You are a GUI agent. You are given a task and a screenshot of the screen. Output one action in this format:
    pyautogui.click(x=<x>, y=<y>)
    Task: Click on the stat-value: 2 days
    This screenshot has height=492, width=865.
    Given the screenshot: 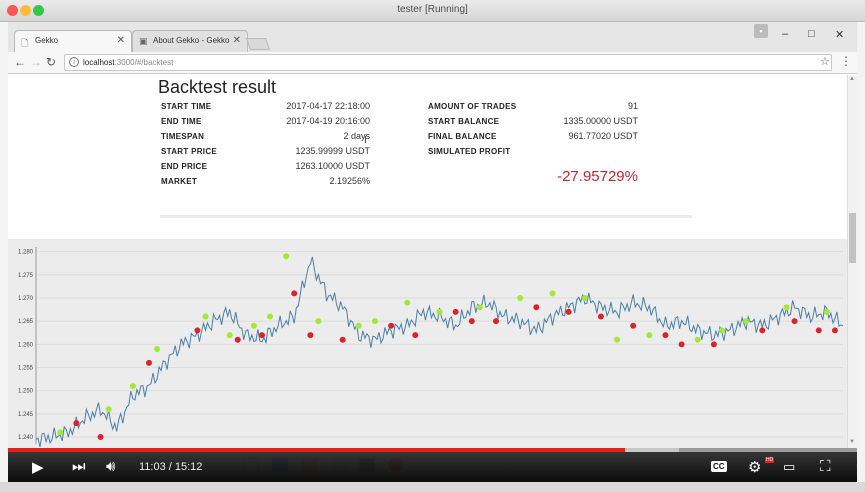 What is the action you would take?
    pyautogui.click(x=356, y=136)
    